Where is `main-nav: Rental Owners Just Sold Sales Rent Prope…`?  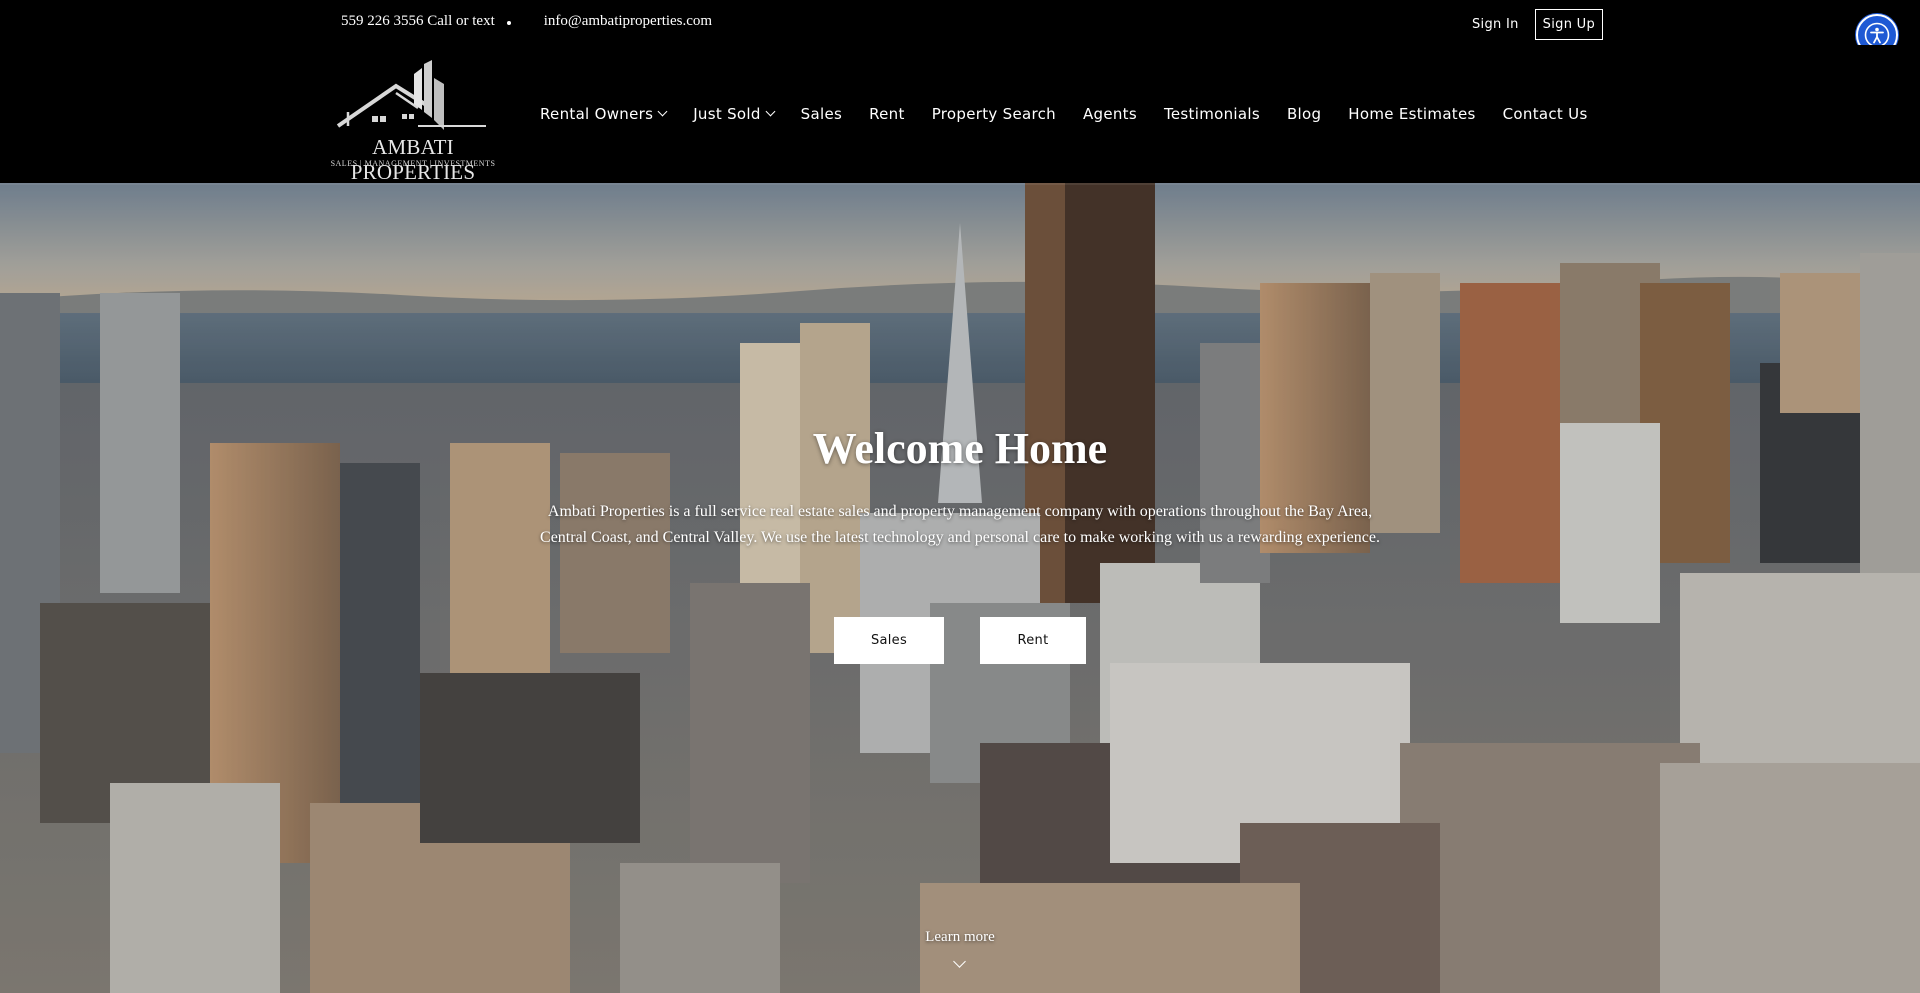 main-nav: Rental Owners Just Sold Sales Rent Prope… is located at coordinates (1077, 114).